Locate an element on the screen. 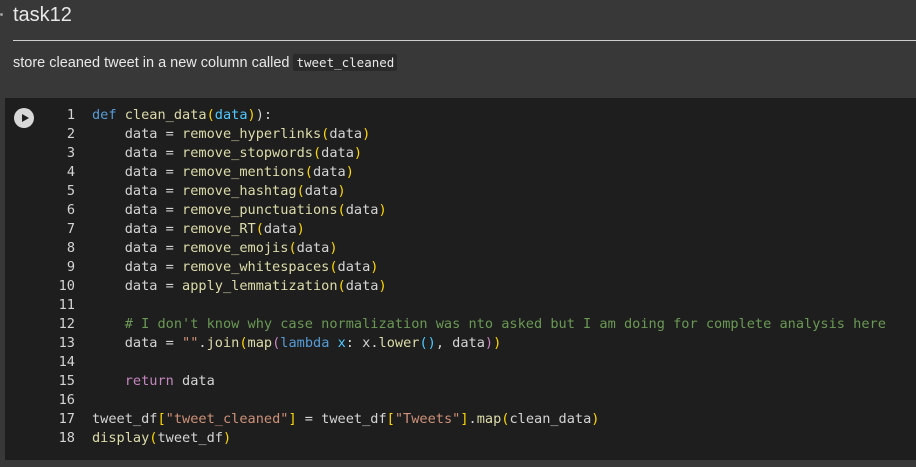 The width and height of the screenshot is (916, 467). line-number: 9 is located at coordinates (70, 267).